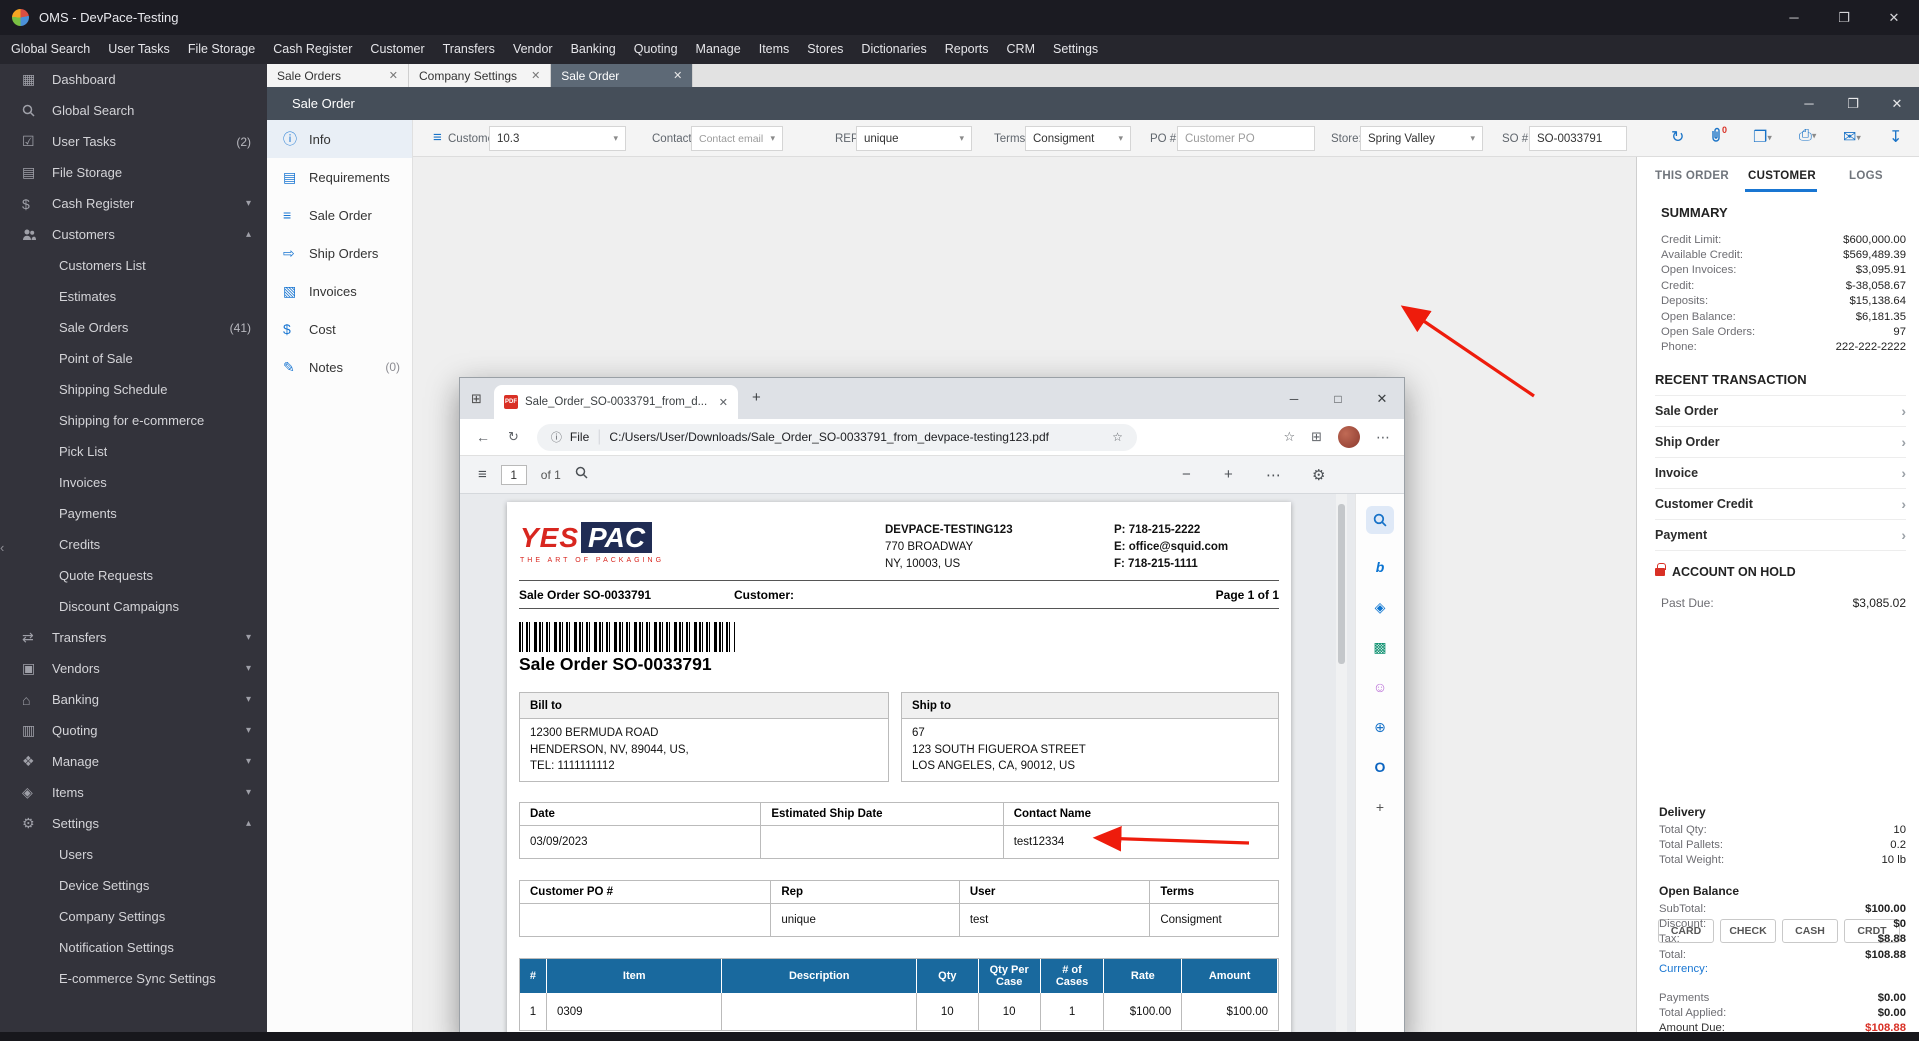  Describe the element at coordinates (221, 49) in the screenshot. I see `menu-item: File Storage` at that location.